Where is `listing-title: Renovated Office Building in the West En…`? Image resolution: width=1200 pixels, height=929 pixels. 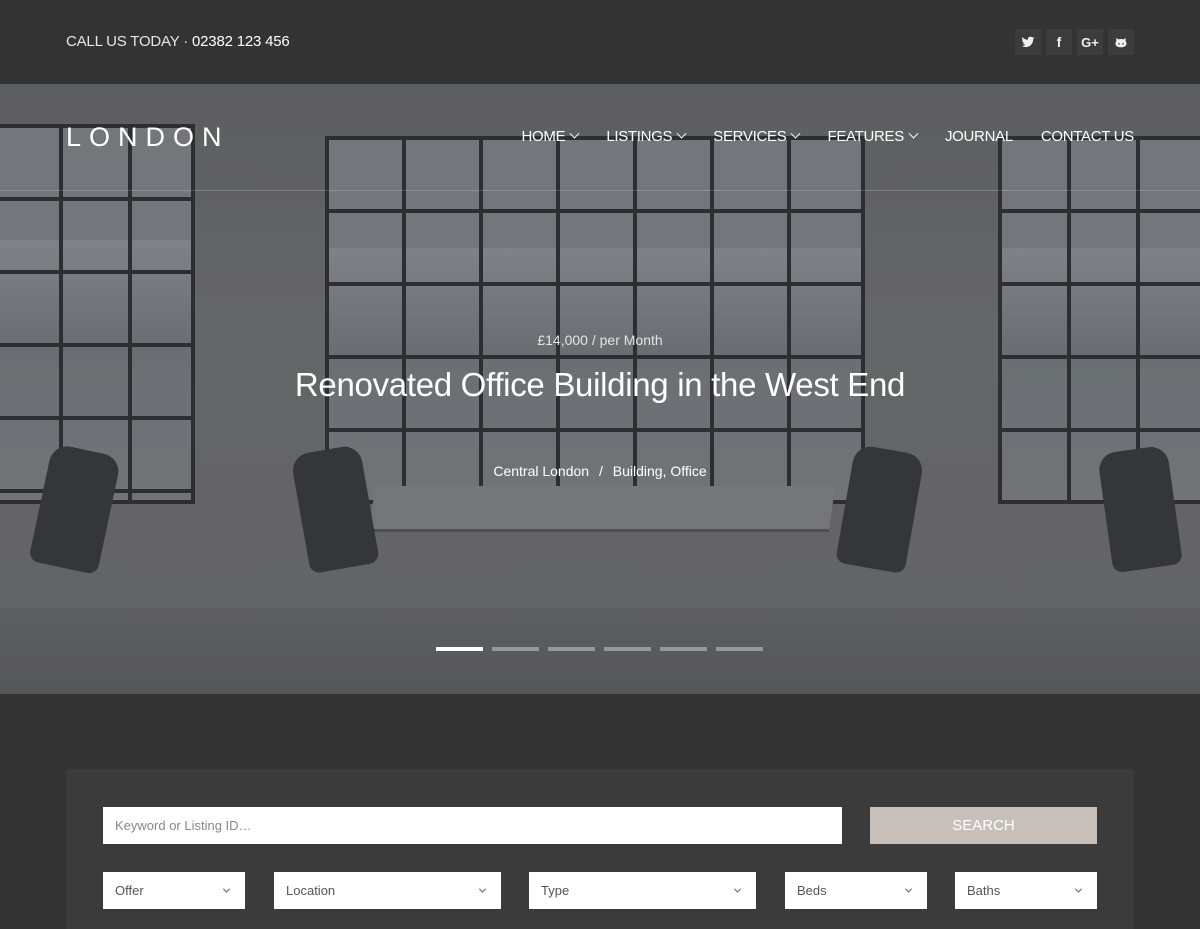 listing-title: Renovated Office Building in the West En… is located at coordinates (600, 384).